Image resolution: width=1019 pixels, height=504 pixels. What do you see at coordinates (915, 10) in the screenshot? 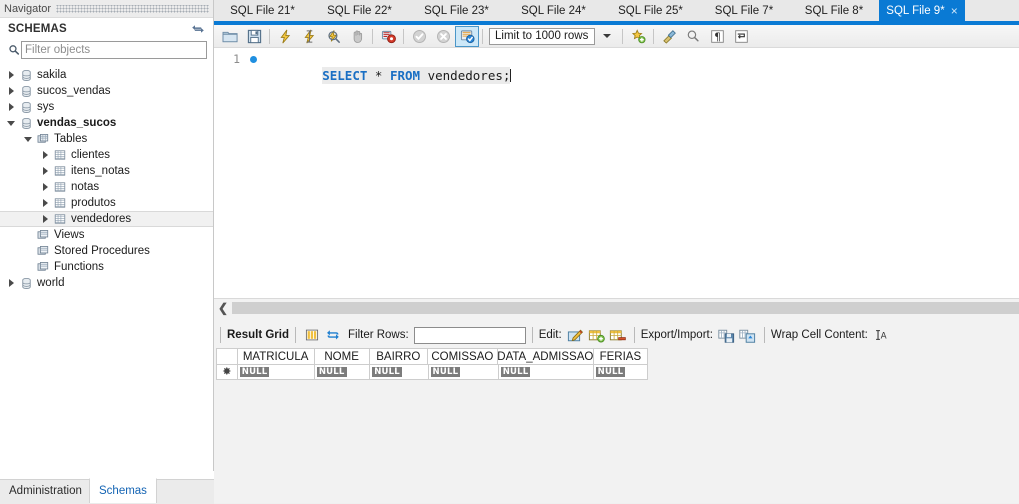
I see `editor-tab-label: SQL File 9*` at bounding box center [915, 10].